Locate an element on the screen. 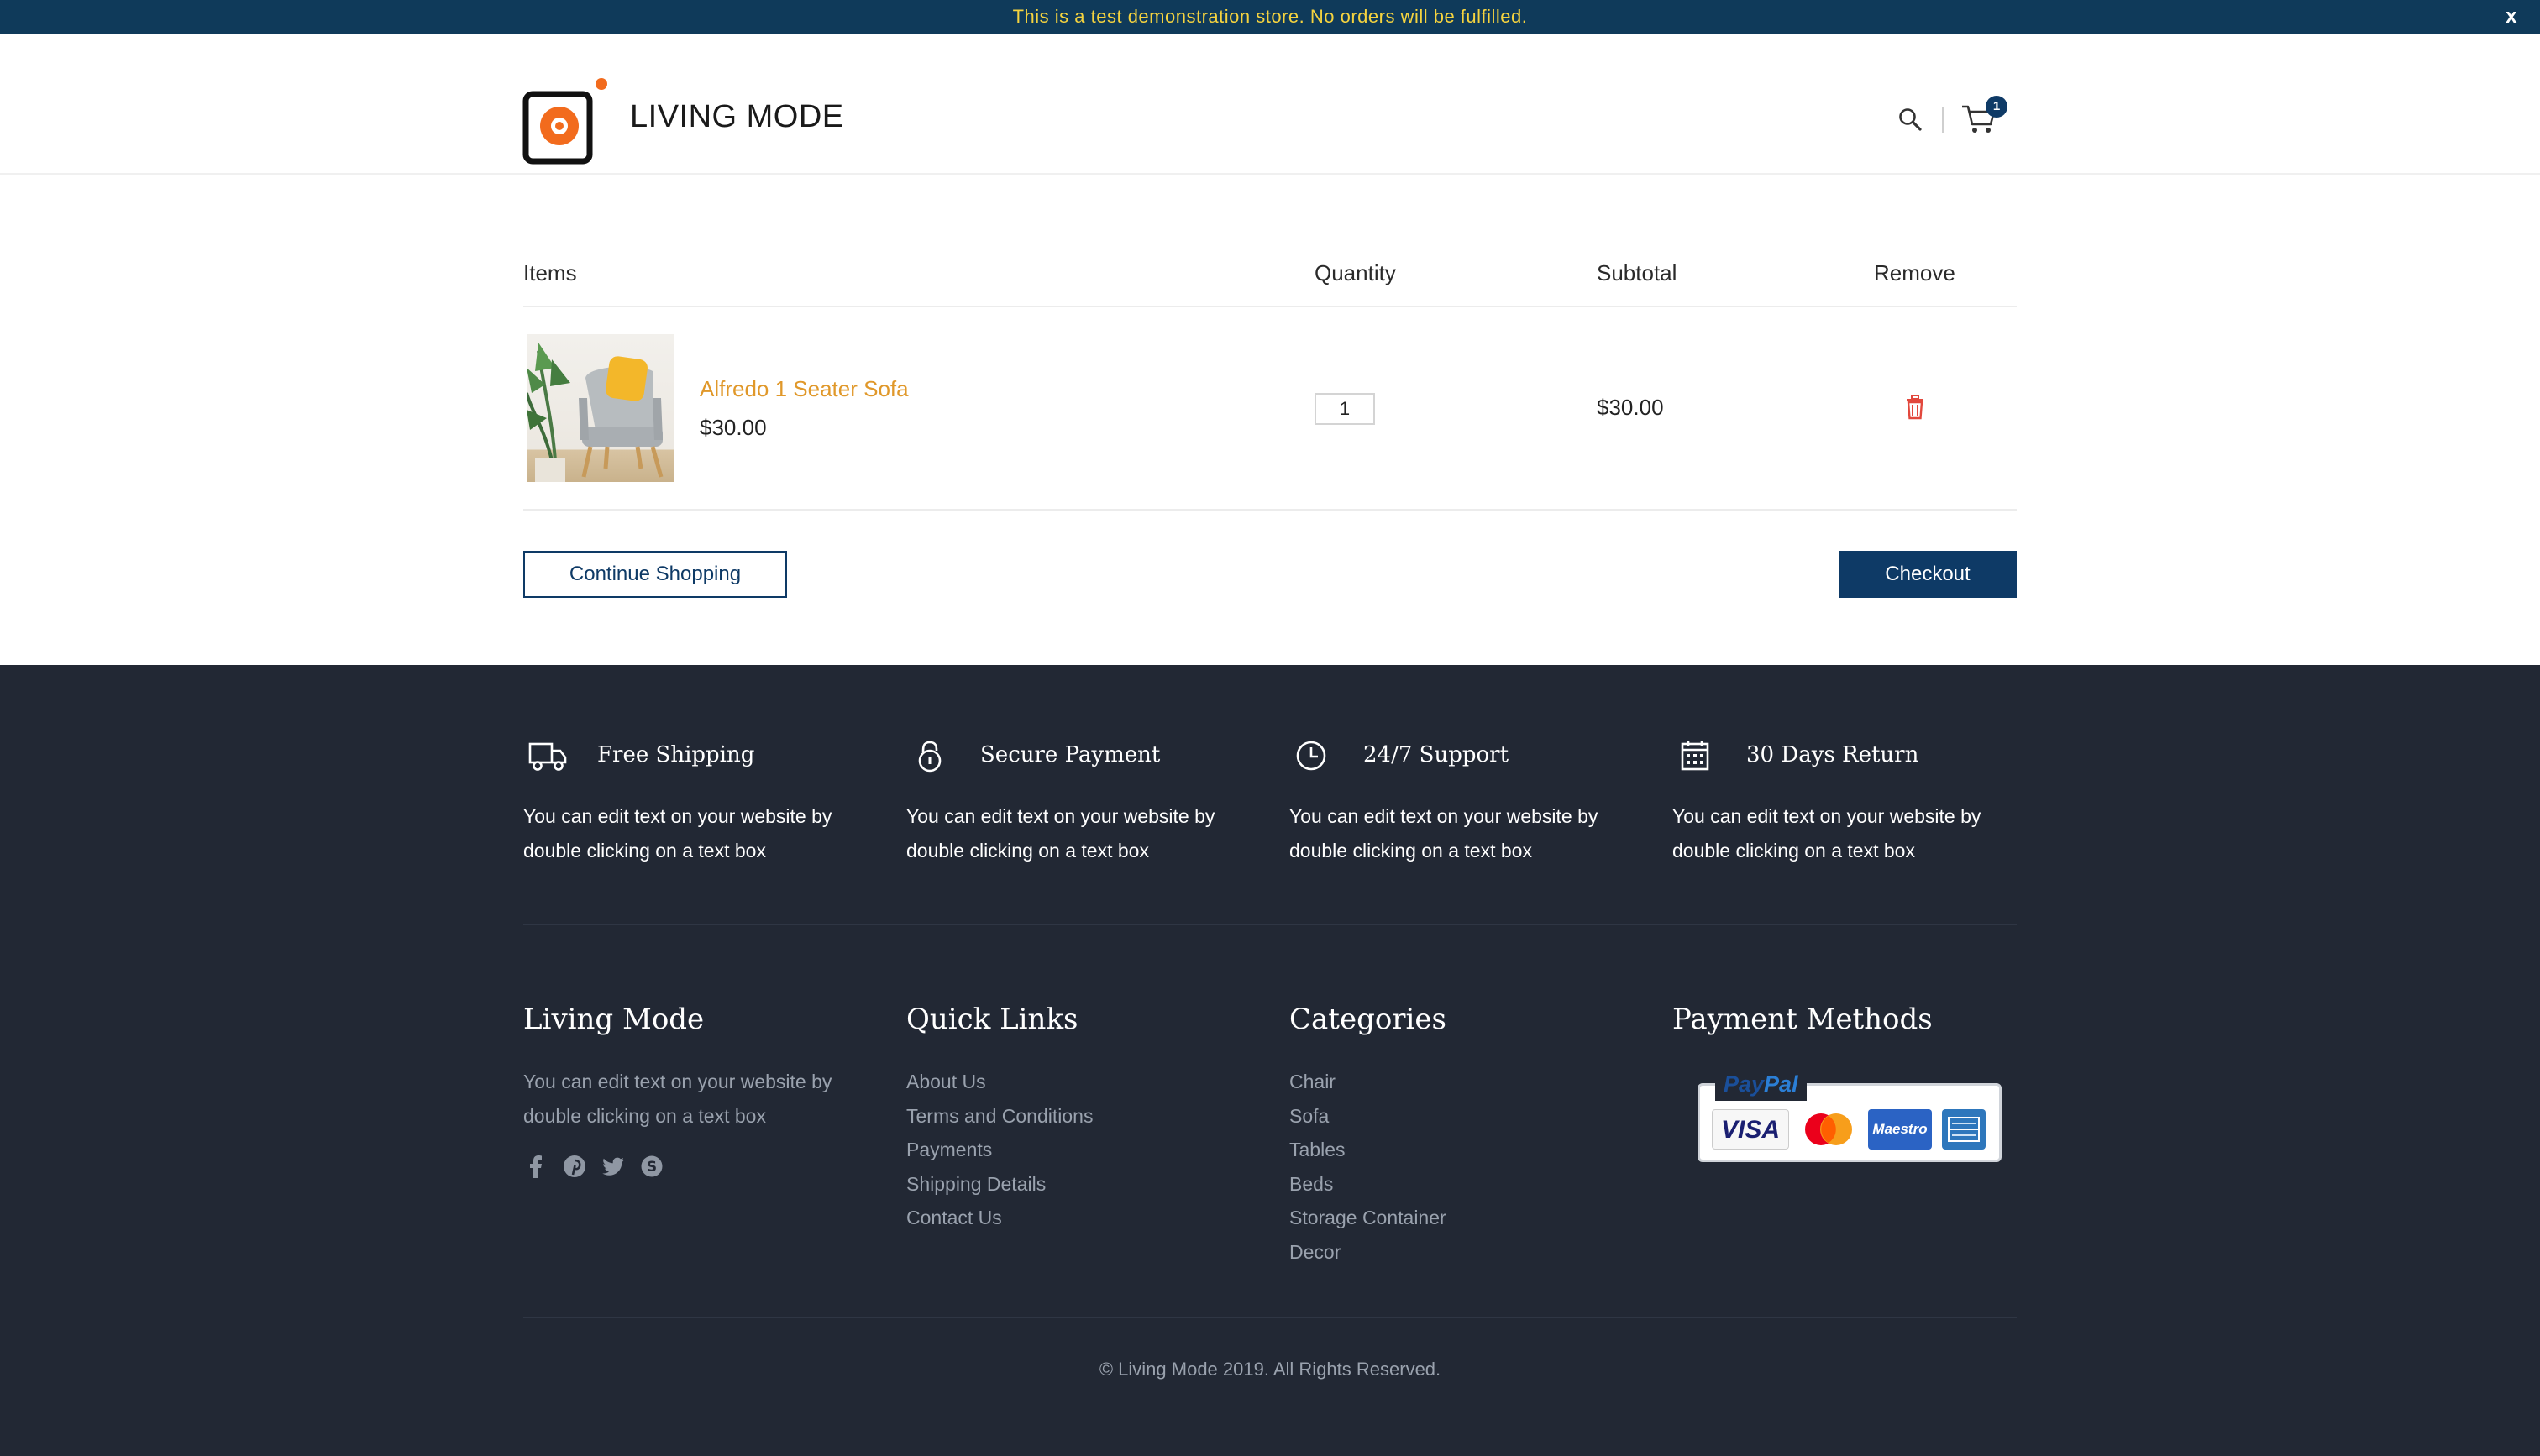  skype-icon: S is located at coordinates (651, 1166).